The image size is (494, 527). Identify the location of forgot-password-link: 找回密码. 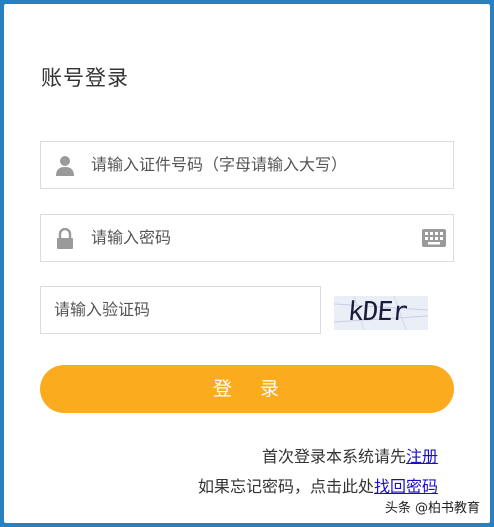
(406, 486).